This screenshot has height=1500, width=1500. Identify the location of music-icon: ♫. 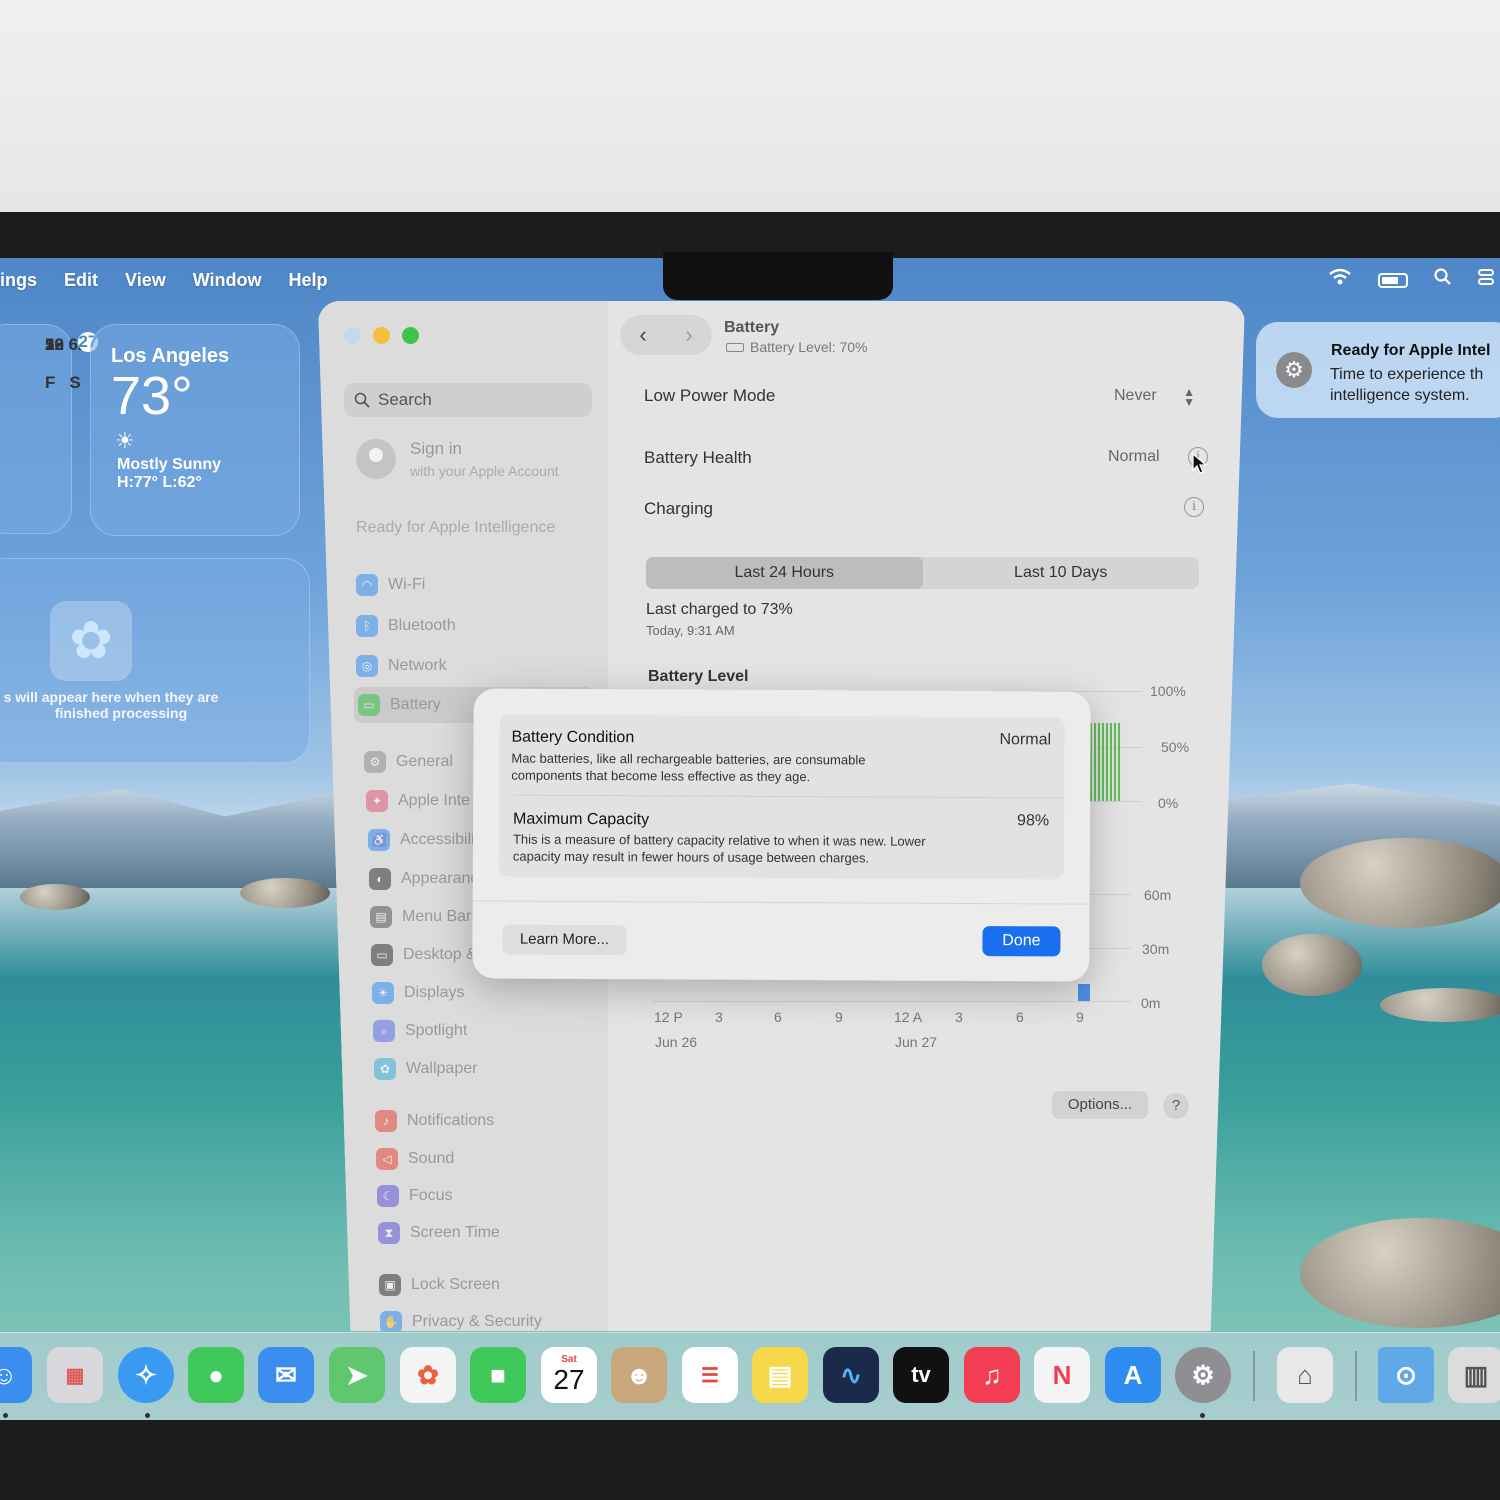
(992, 1375).